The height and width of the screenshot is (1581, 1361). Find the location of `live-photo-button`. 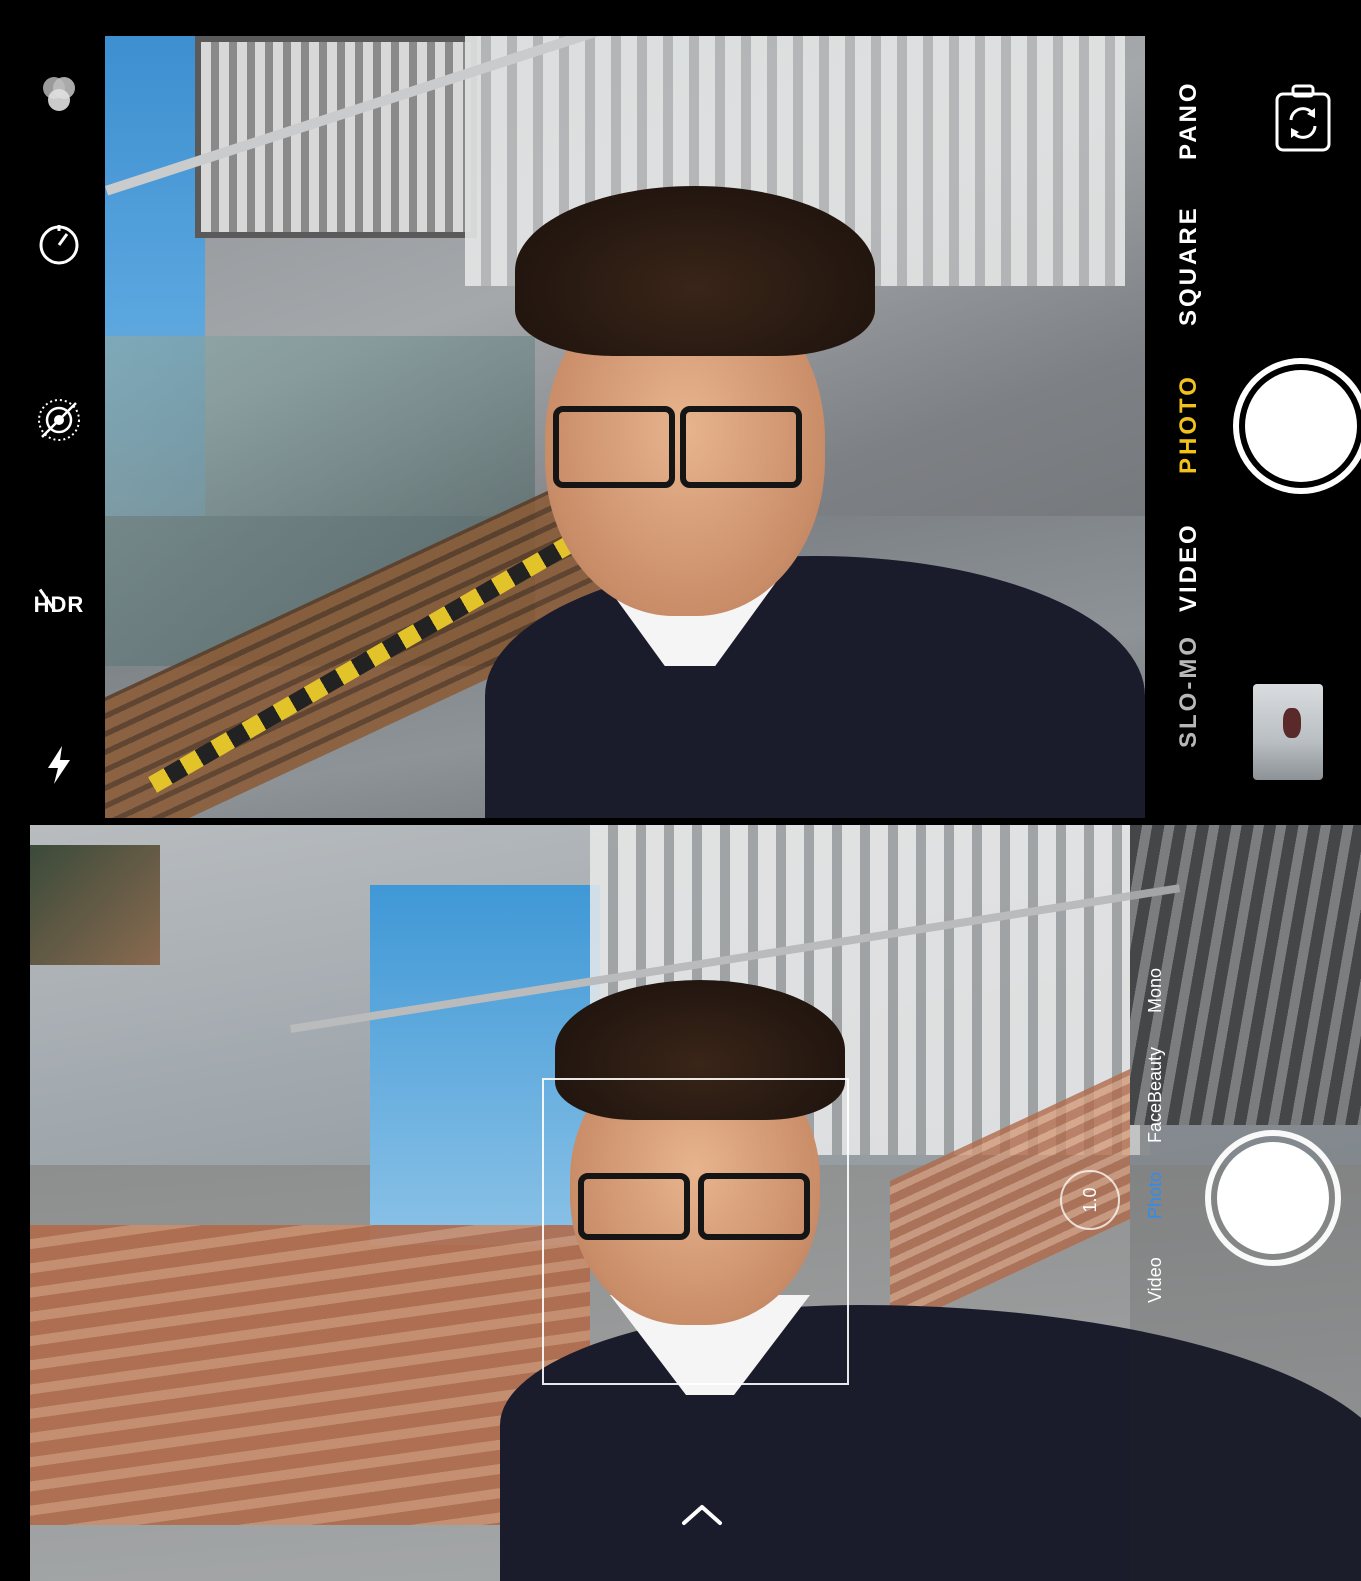

live-photo-button is located at coordinates (59, 420).